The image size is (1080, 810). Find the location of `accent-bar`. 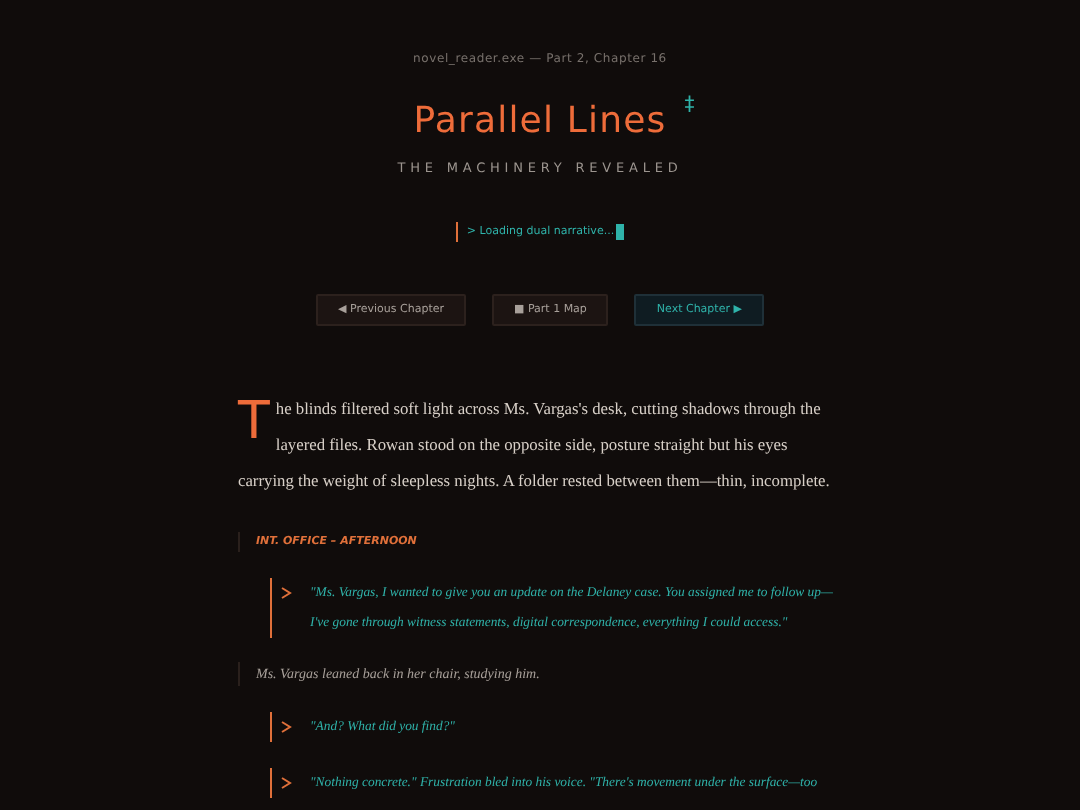

accent-bar is located at coordinates (457, 231).